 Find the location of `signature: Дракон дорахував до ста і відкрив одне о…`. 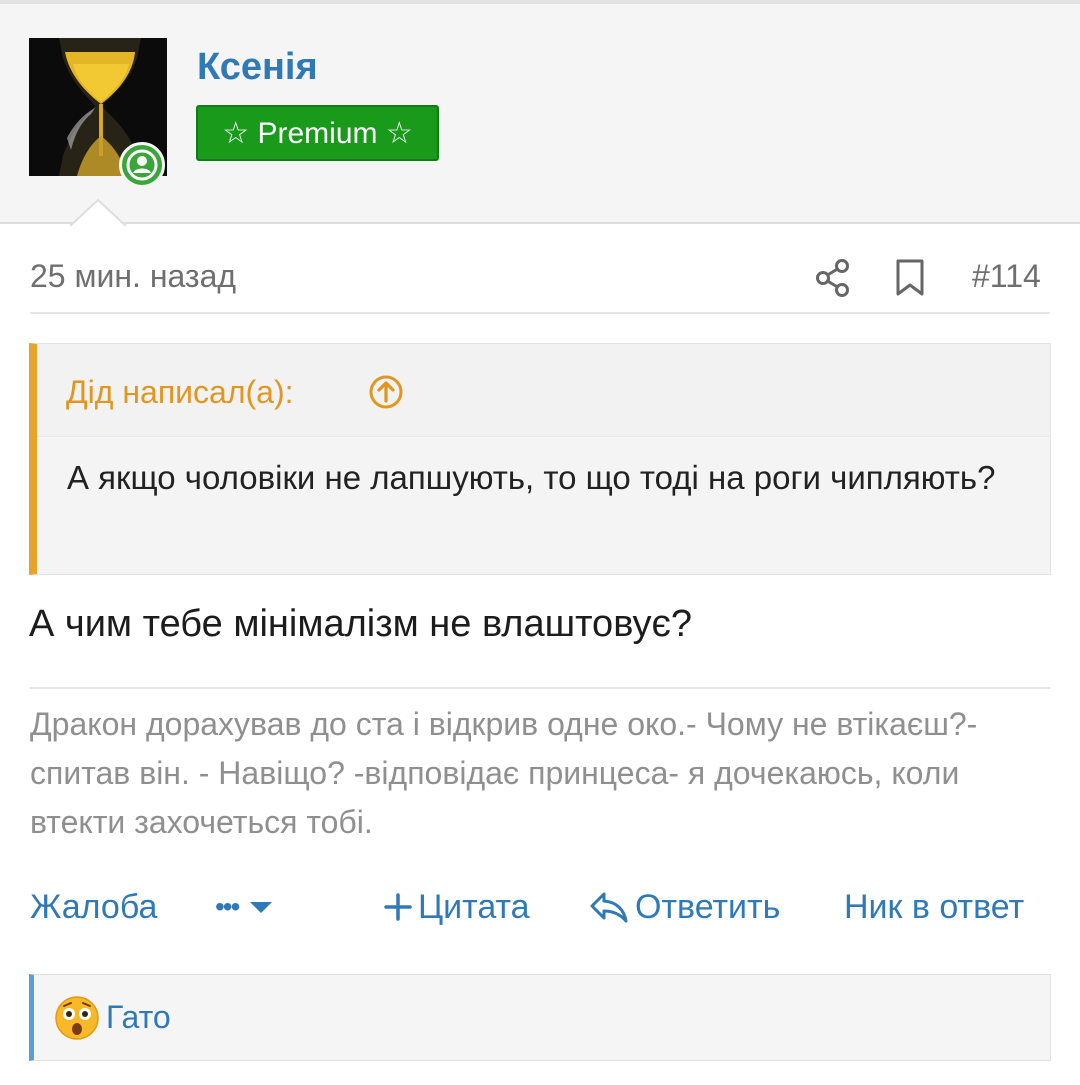

signature: Дракон дорахував до ста і відкрив одне о… is located at coordinates (504, 773).